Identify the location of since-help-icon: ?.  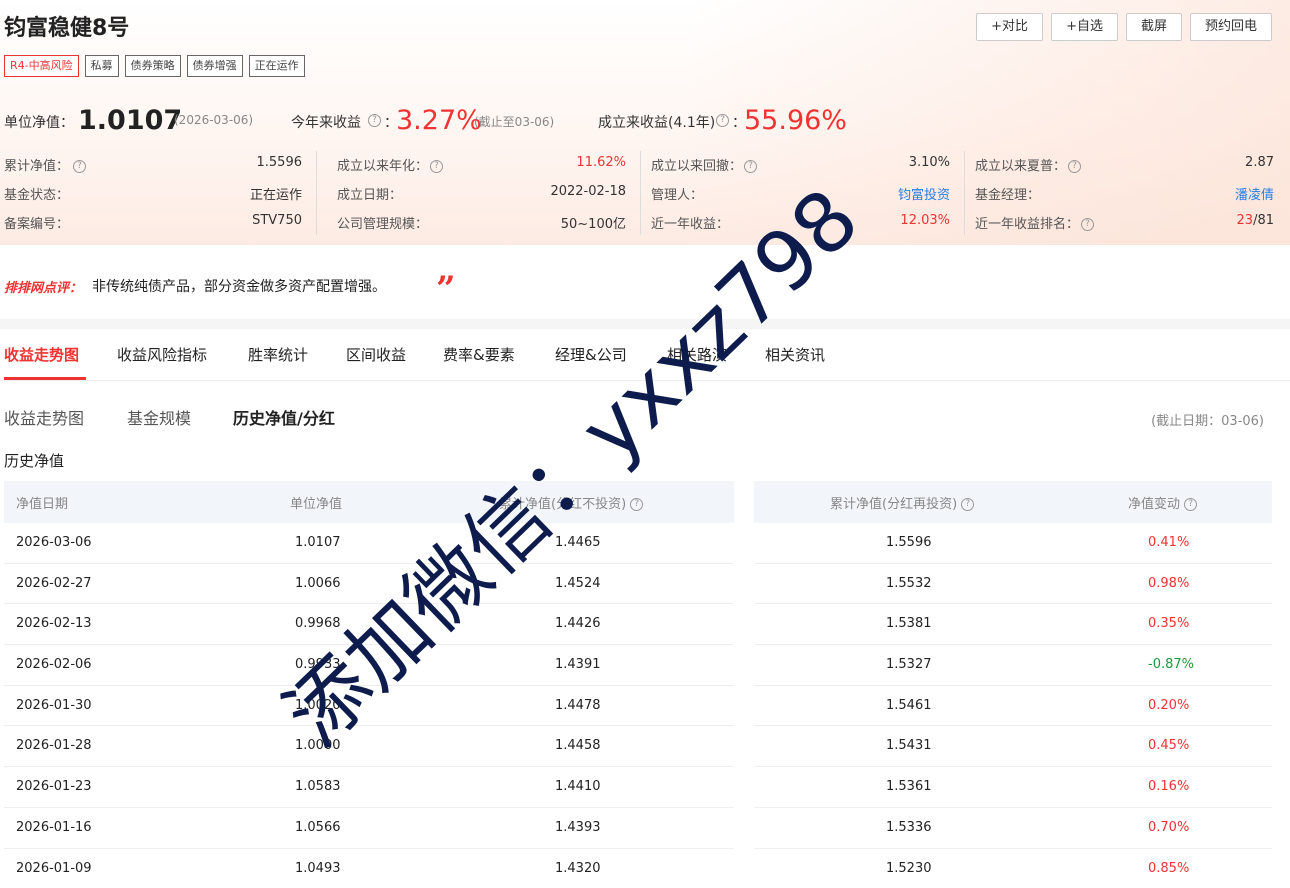
(722, 120).